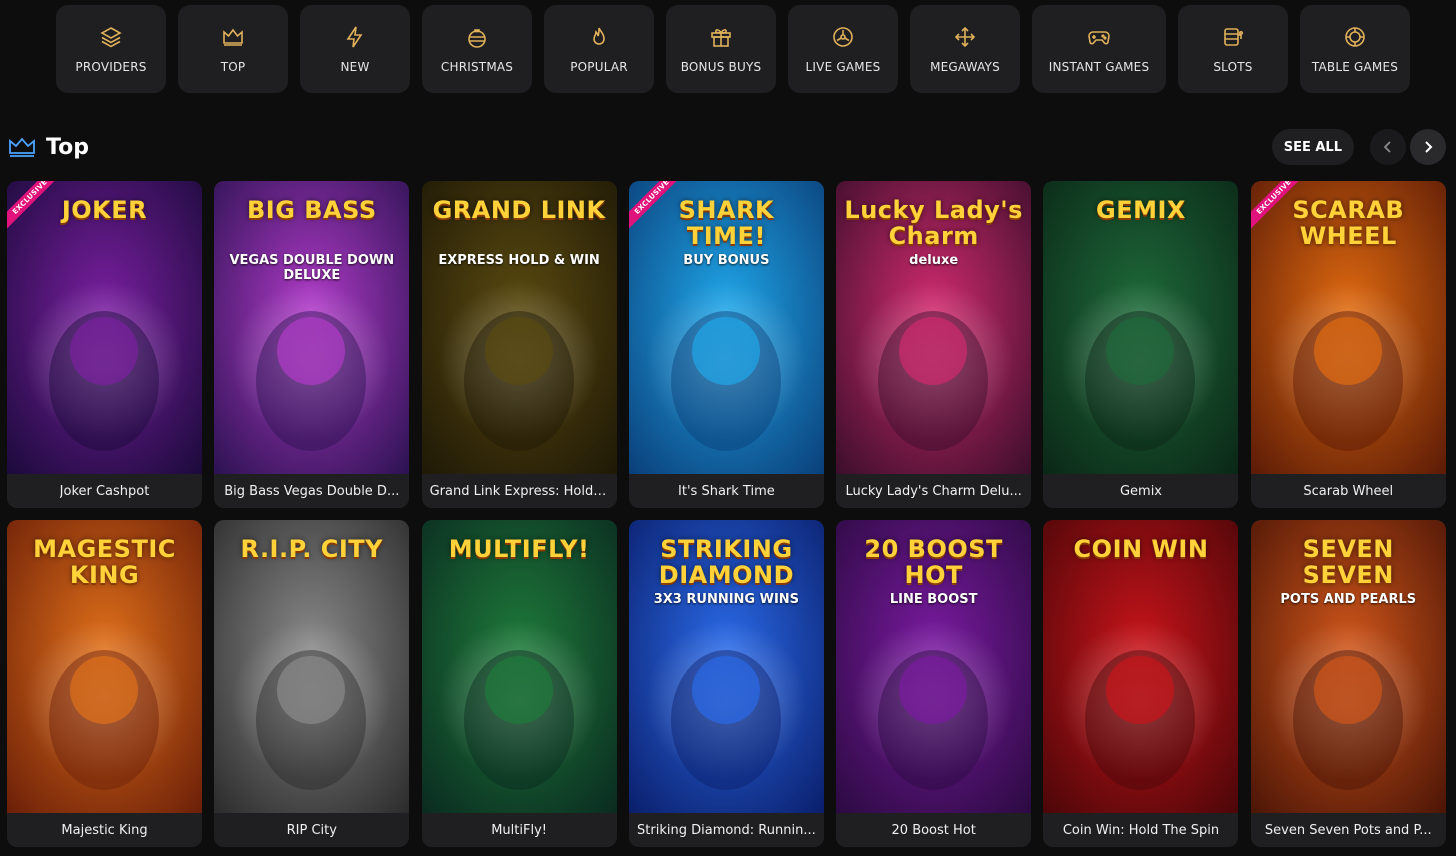 Image resolution: width=1456 pixels, height=856 pixels. I want to click on category-slots: SLOTS, so click(1233, 49).